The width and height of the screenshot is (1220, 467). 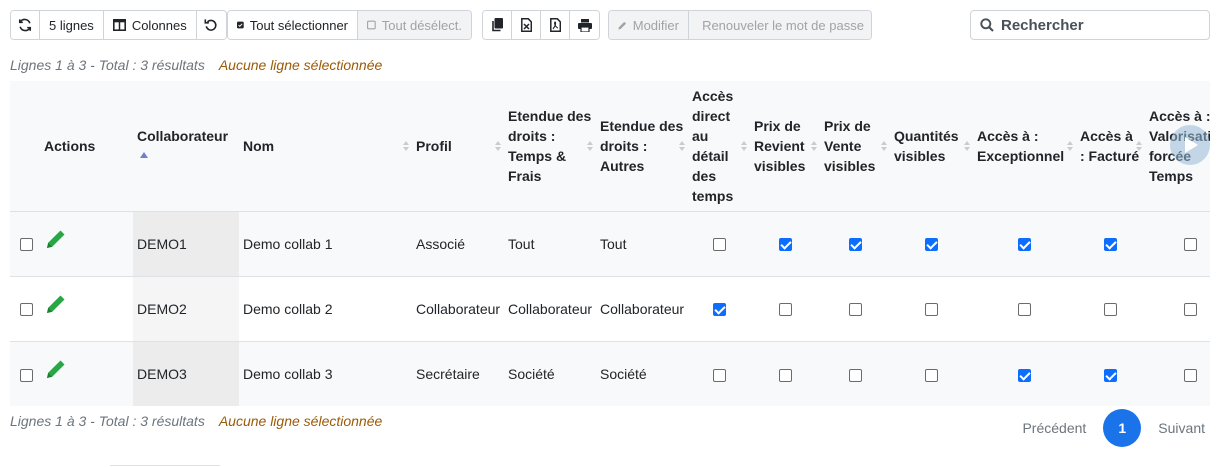 I want to click on deselect-all-button: Tout désélect., so click(x=414, y=25).